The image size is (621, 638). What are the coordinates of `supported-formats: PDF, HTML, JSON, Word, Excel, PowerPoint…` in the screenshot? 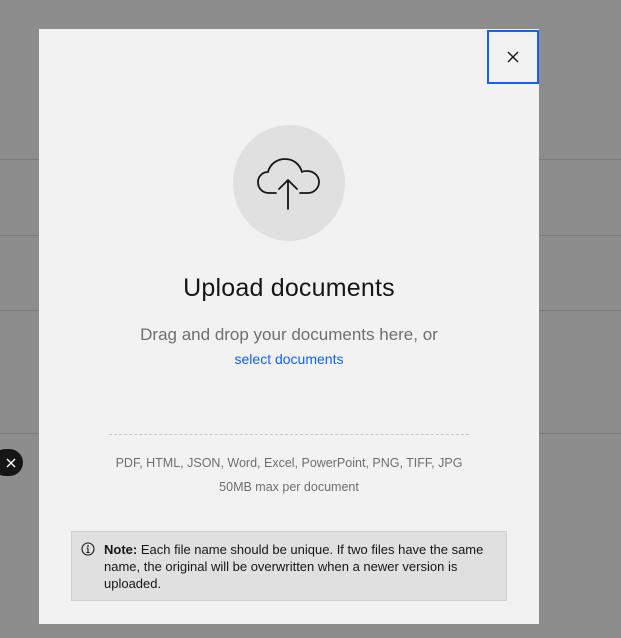 It's located at (289, 463).